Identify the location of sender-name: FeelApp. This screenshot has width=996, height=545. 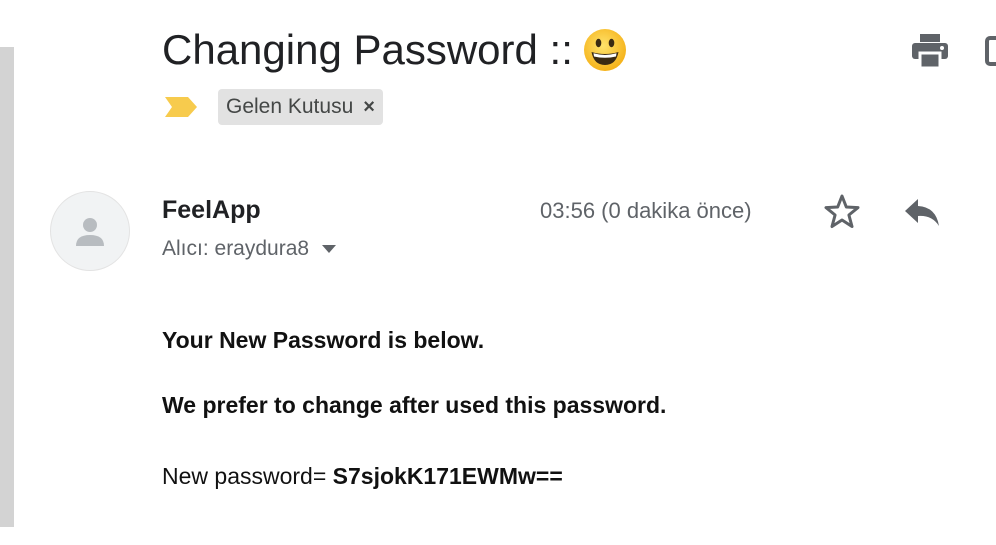
(211, 210).